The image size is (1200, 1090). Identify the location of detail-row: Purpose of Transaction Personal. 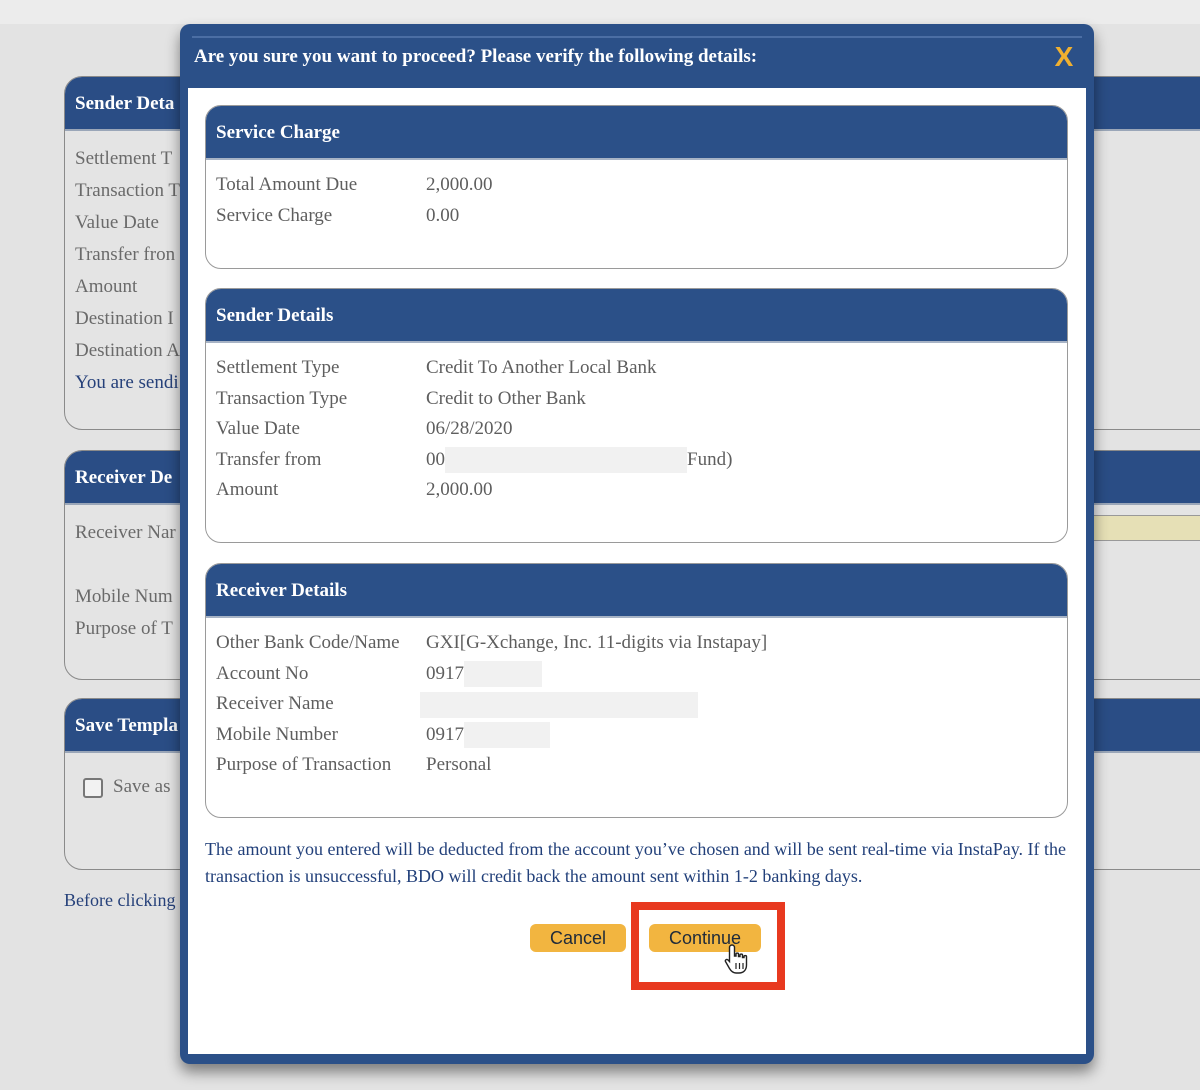
(636, 765).